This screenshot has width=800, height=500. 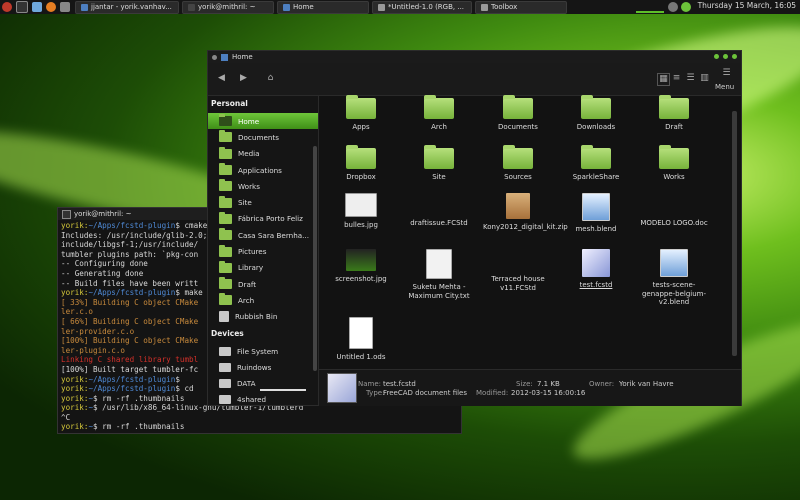 I want to click on forward-icon: ▶, so click(x=243, y=78).